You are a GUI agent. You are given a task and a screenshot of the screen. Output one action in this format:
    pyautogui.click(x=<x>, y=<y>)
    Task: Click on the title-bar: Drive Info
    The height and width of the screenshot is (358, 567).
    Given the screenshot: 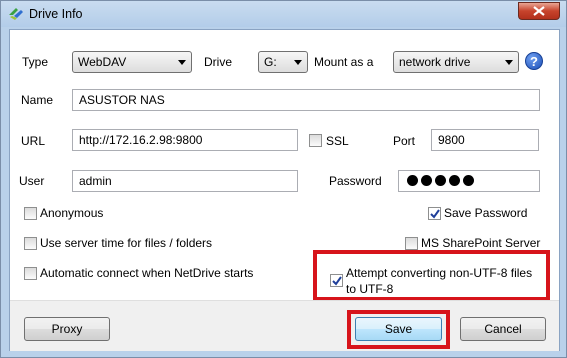 What is the action you would take?
    pyautogui.click(x=283, y=14)
    